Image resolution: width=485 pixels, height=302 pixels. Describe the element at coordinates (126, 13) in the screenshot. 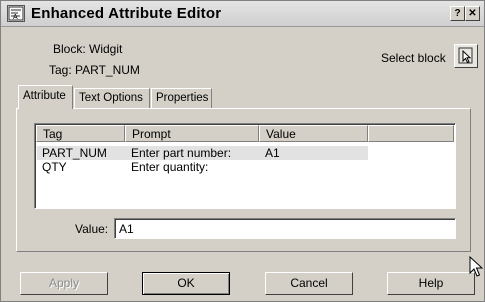

I see `window-title: Enhanced Attribute Editor` at that location.